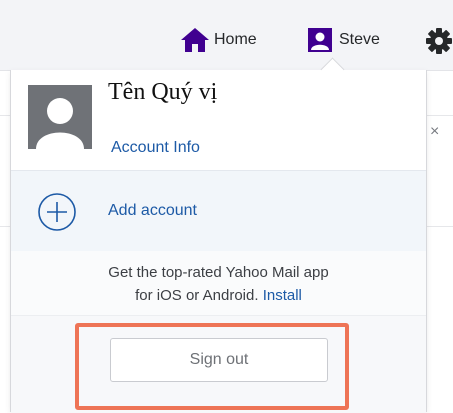  Describe the element at coordinates (218, 272) in the screenshot. I see `promo-text: Get the top-rated Yahoo Mail app` at that location.